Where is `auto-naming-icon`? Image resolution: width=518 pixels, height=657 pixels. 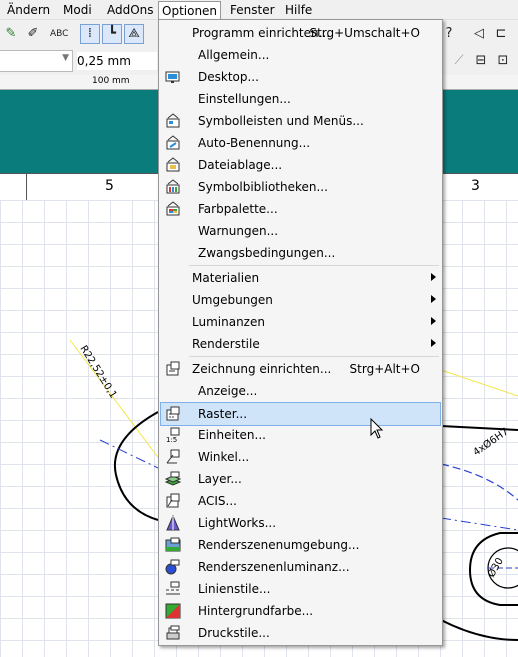
auto-naming-icon is located at coordinates (173, 142).